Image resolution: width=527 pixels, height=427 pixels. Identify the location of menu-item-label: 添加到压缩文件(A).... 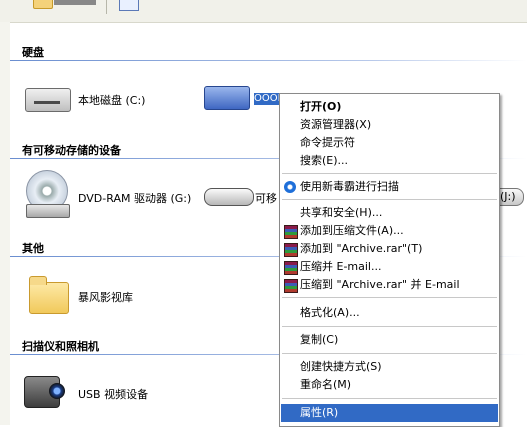
(352, 230).